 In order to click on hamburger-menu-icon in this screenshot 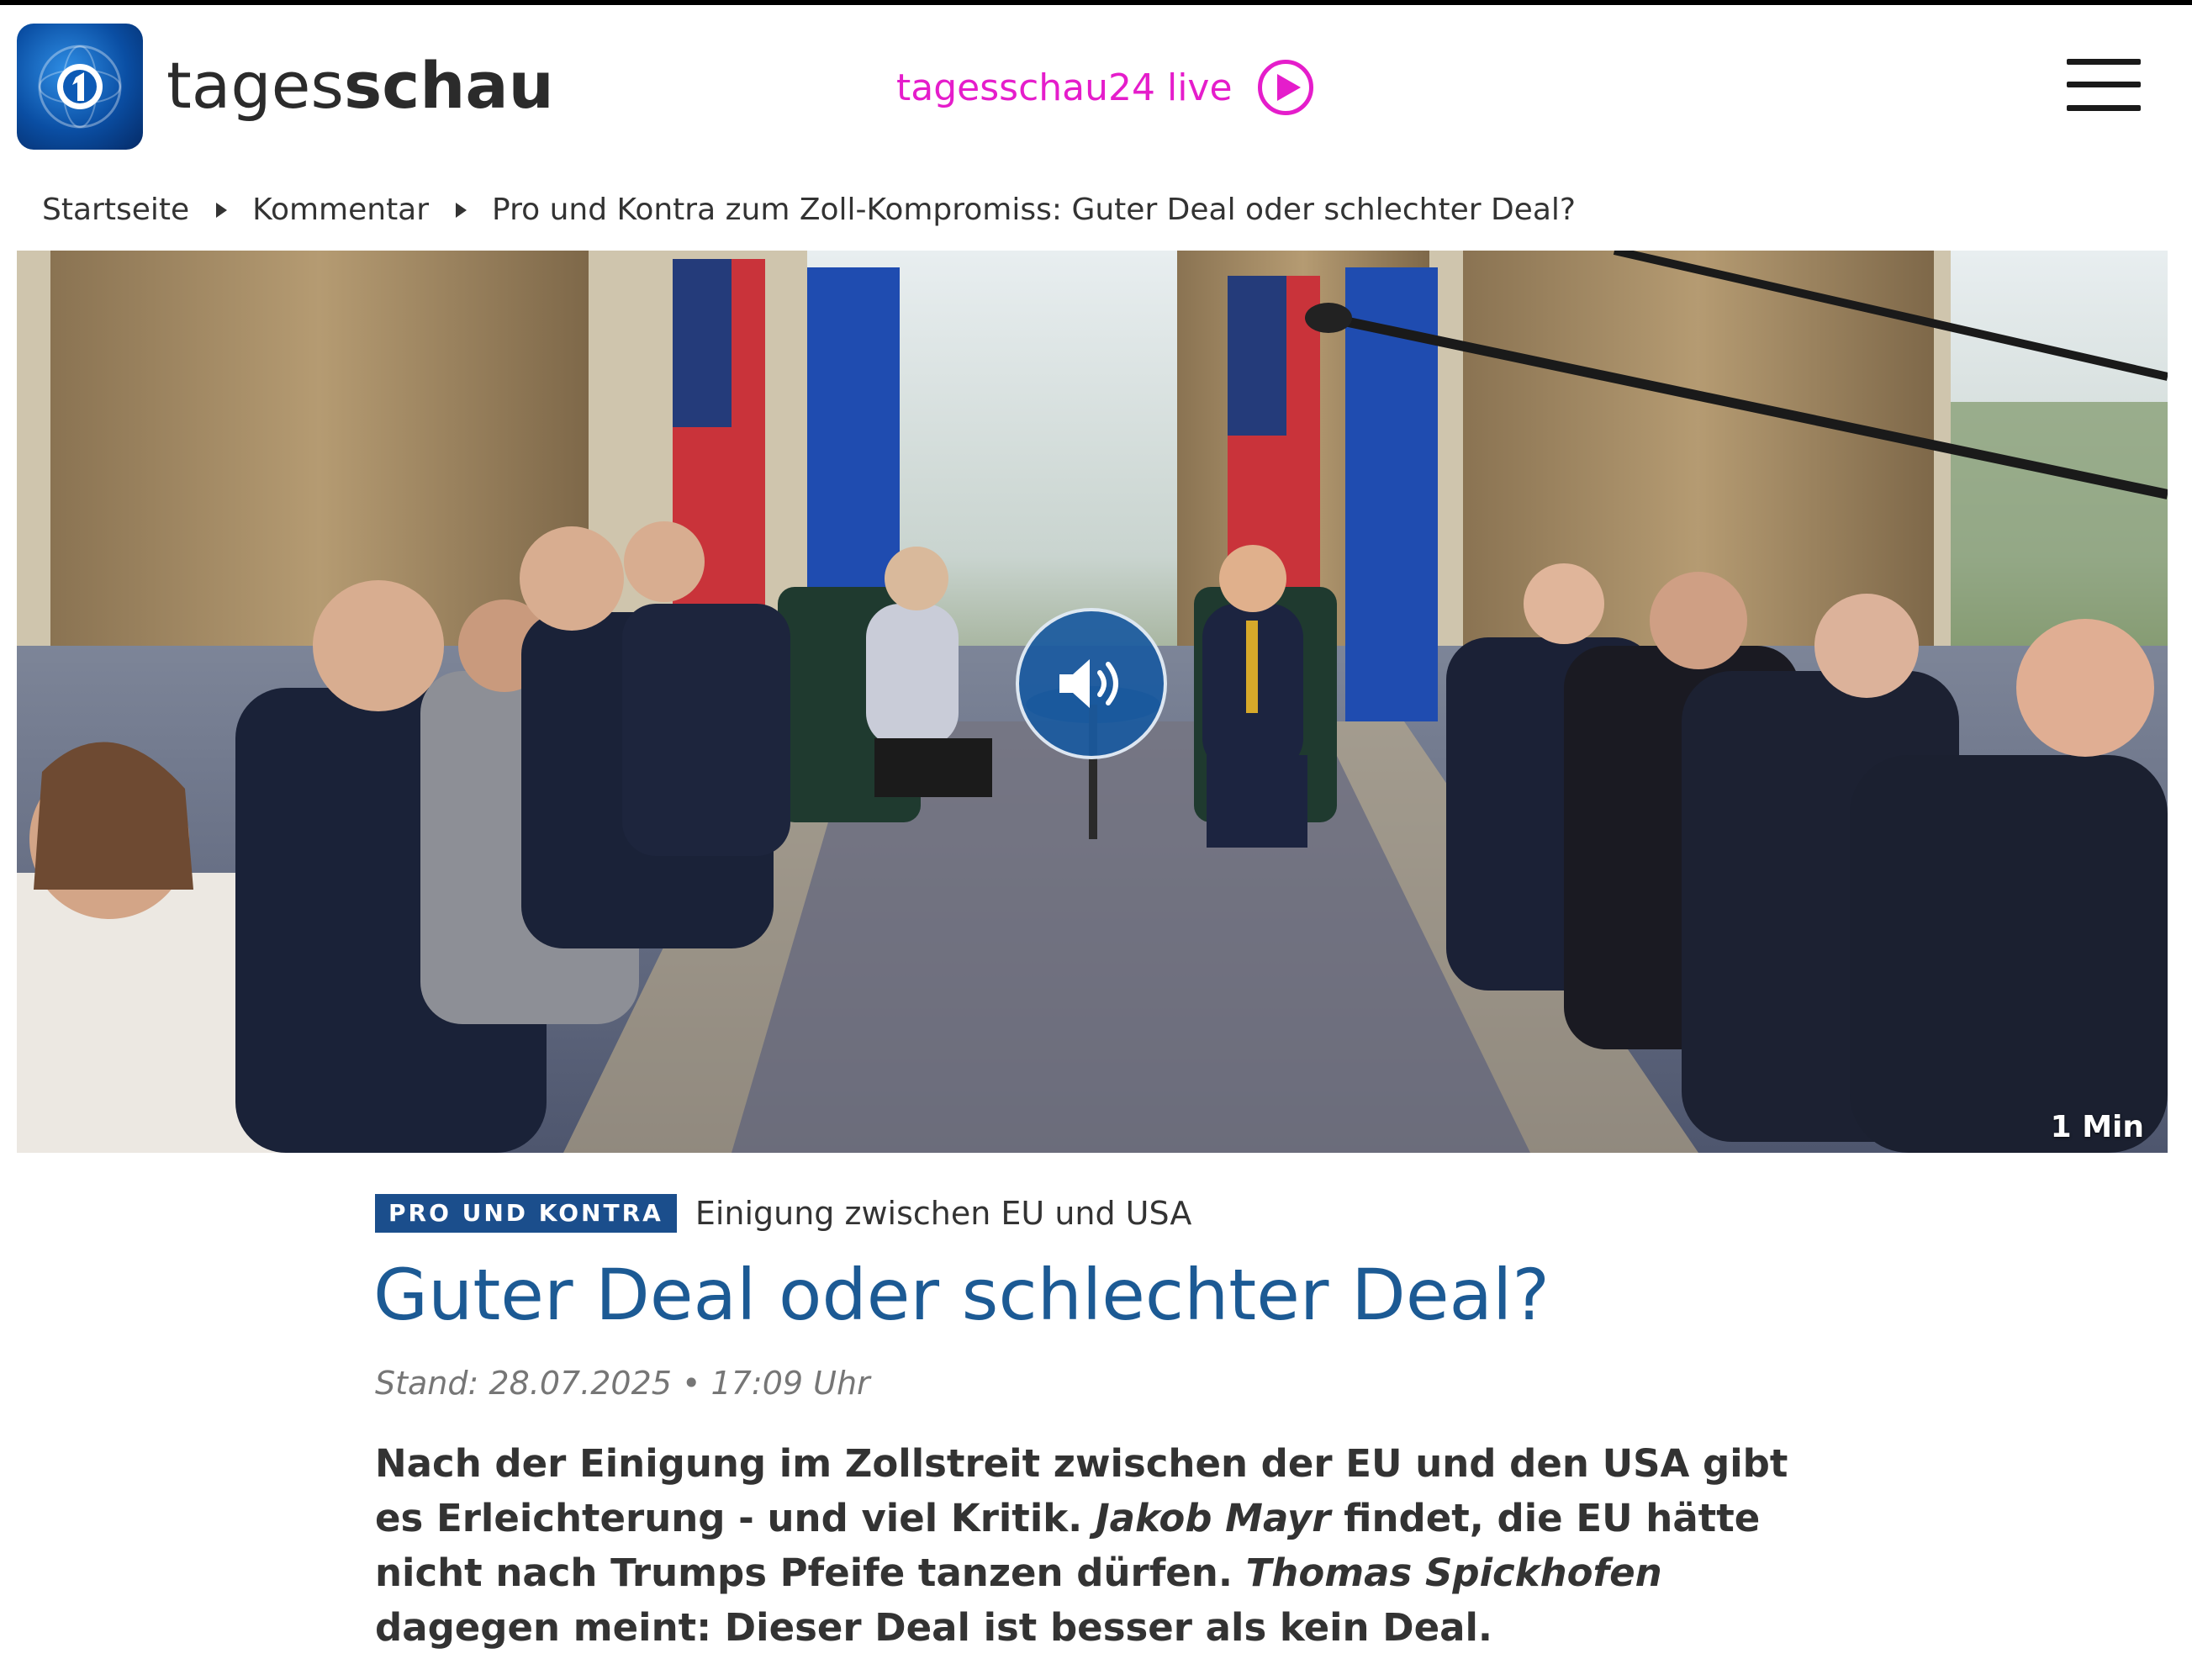, I will do `click(2104, 85)`.